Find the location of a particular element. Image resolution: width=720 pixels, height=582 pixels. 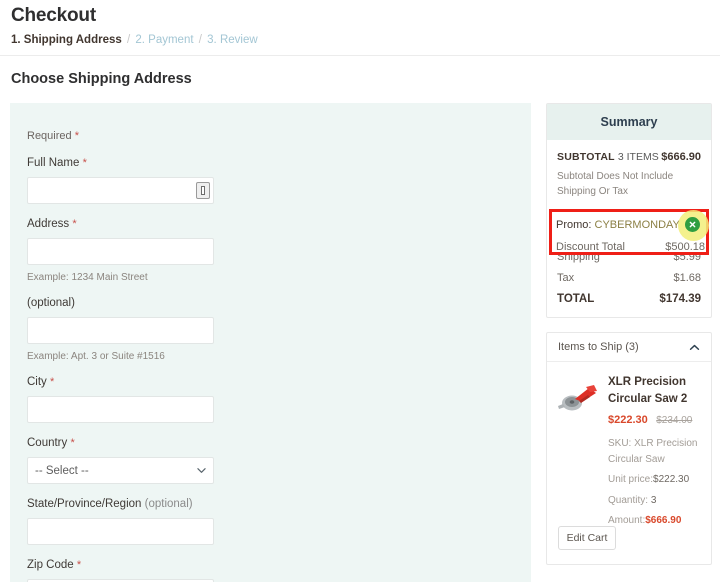

breadcrumb-step-review: 3. Review is located at coordinates (232, 40).